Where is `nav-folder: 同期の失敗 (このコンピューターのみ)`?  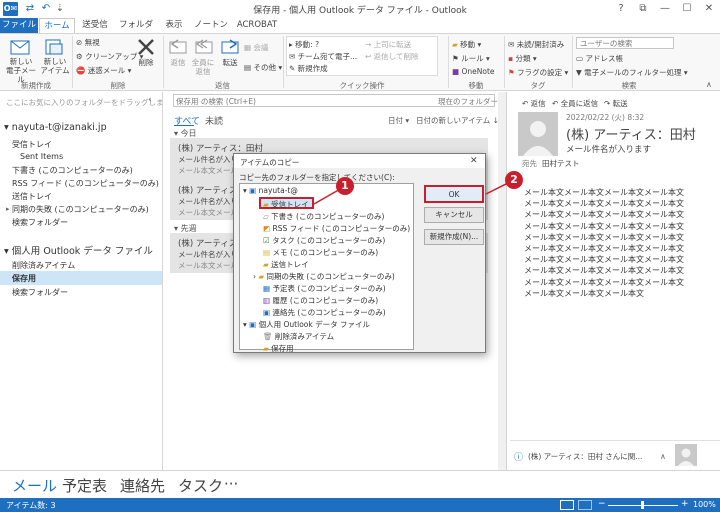 nav-folder: 同期の失敗 (このコンピューターのみ) is located at coordinates (80, 209).